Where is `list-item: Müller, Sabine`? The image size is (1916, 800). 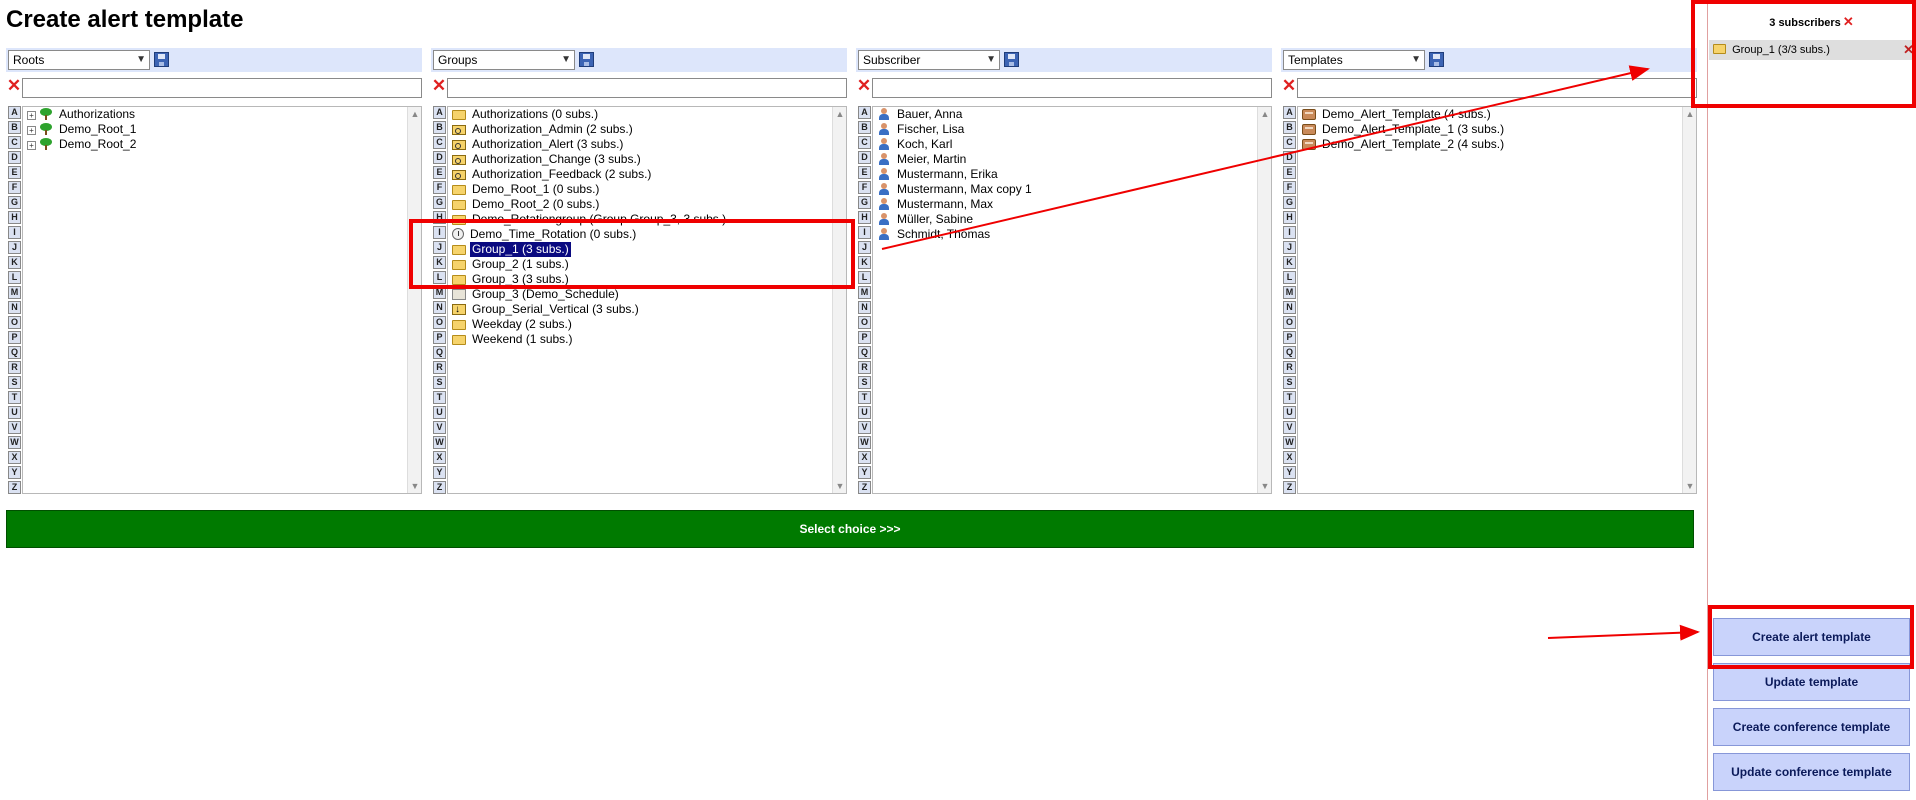 list-item: Müller, Sabine is located at coordinates (1072, 219).